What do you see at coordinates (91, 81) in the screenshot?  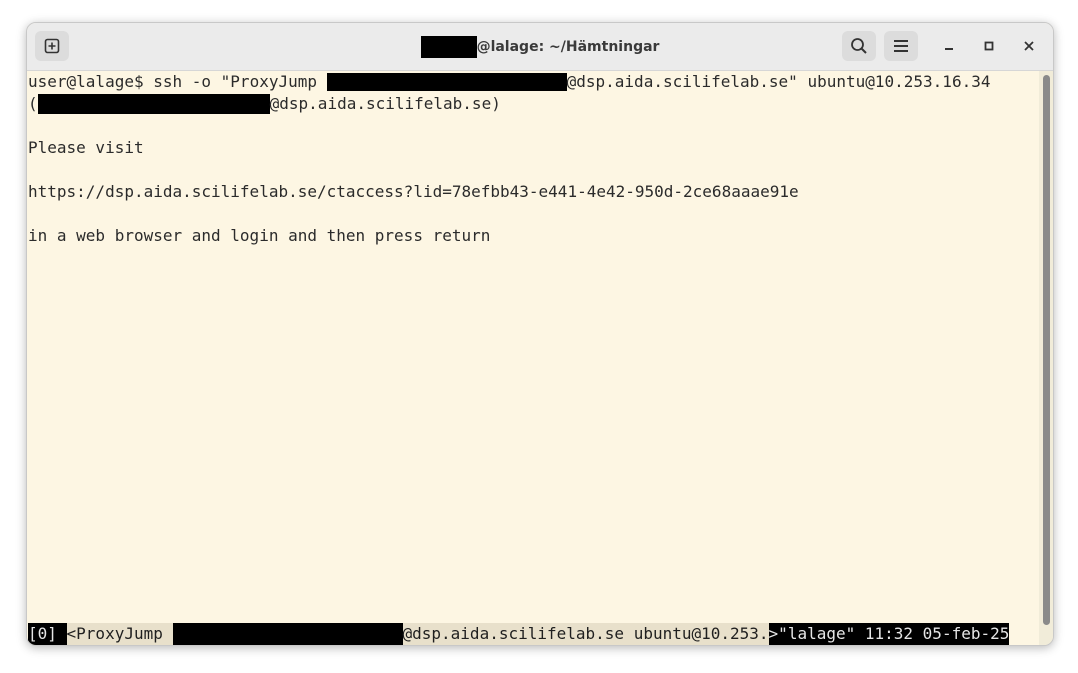 I see `shell-prompt: user@lalage$` at bounding box center [91, 81].